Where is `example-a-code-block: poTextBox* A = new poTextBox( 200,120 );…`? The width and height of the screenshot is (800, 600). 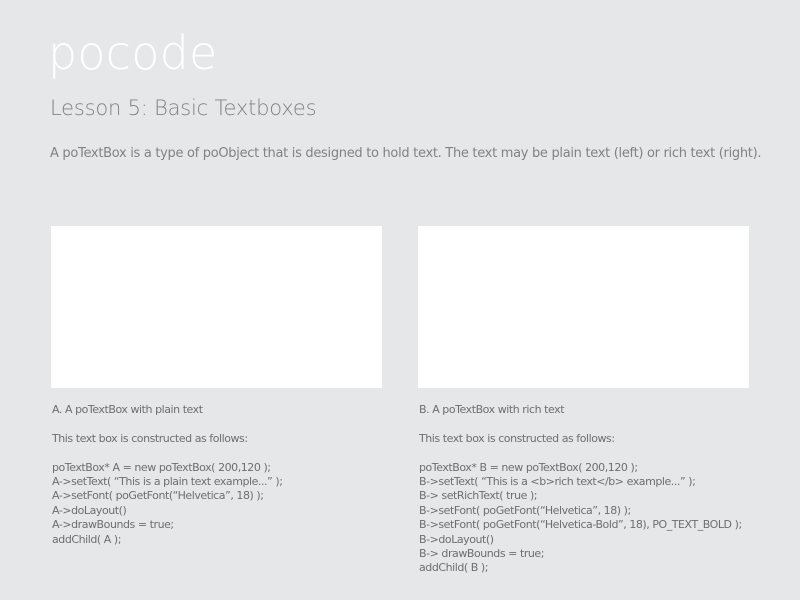 example-a-code-block: poTextBox* A = new poTextBox( 200,120 );… is located at coordinates (217, 504).